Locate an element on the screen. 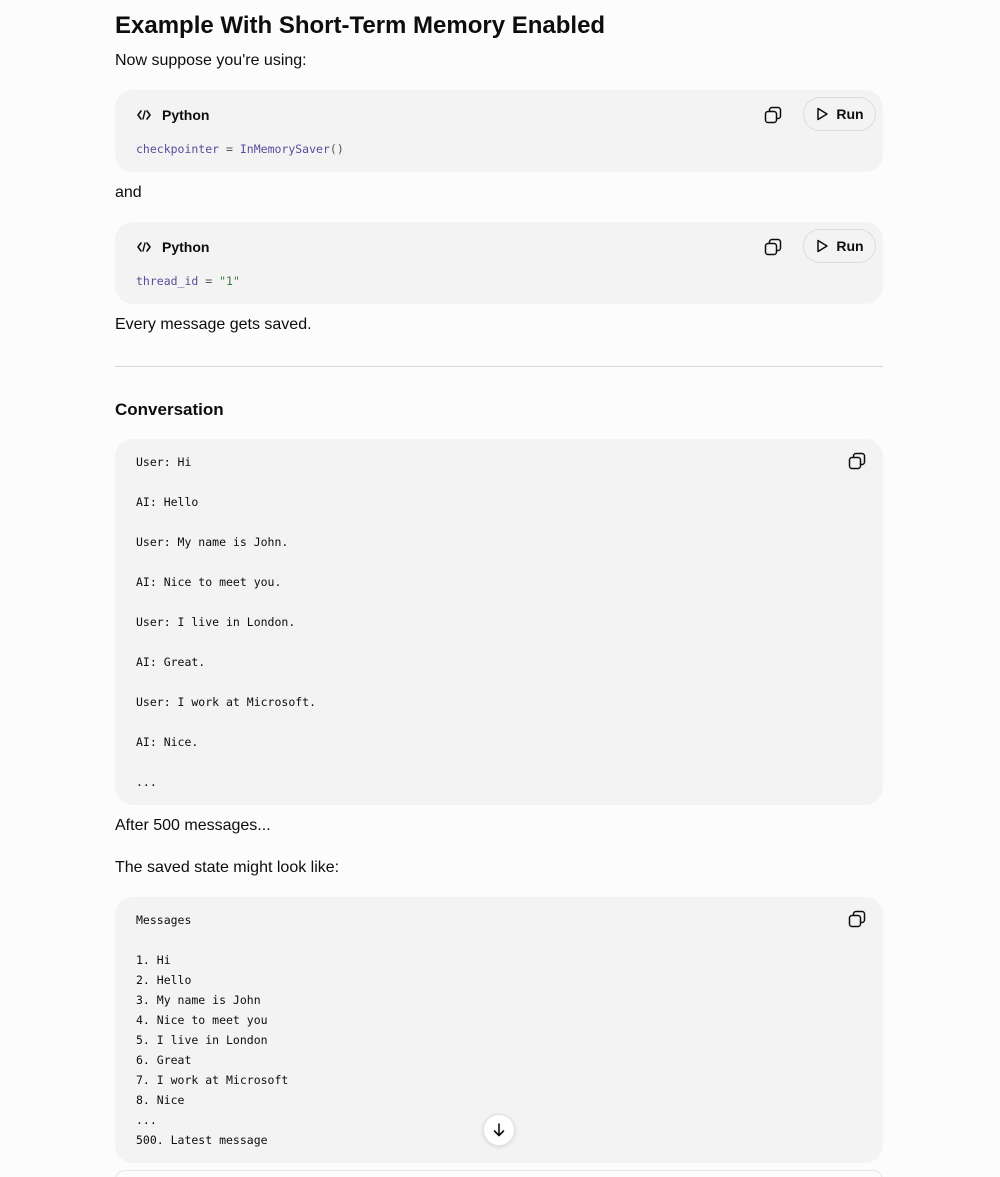 This screenshot has width=1000, height=1177. code-text: thread_id = "1" is located at coordinates (188, 281).